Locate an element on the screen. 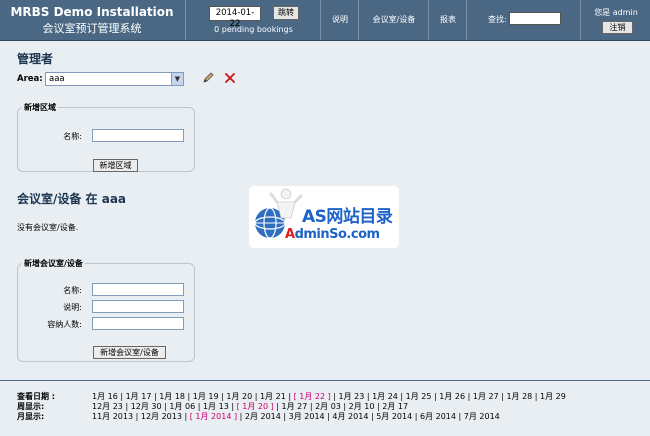  watermark-logo: AS网站目录 AdminSo.com is located at coordinates (324, 217).